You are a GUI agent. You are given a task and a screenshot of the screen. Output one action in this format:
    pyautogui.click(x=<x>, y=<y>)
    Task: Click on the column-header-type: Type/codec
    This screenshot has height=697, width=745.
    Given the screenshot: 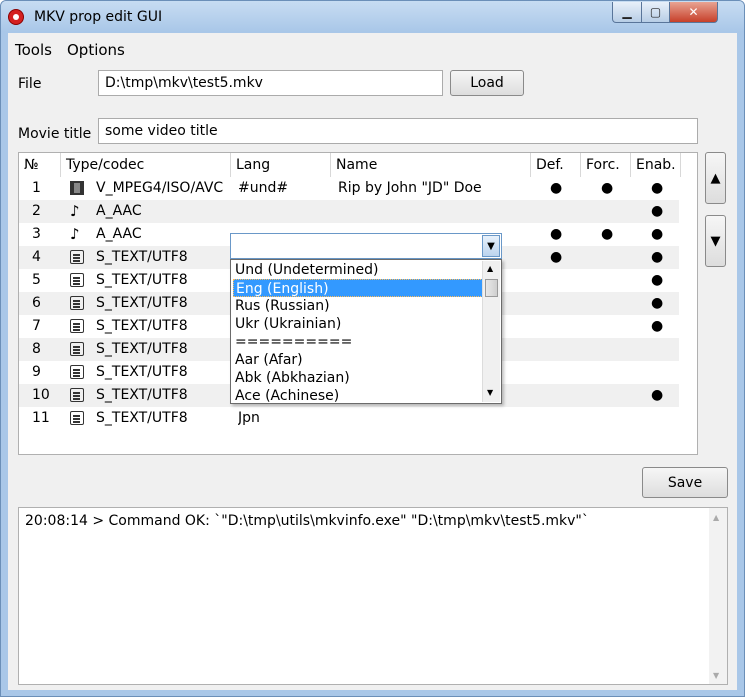 What is the action you would take?
    pyautogui.click(x=146, y=165)
    